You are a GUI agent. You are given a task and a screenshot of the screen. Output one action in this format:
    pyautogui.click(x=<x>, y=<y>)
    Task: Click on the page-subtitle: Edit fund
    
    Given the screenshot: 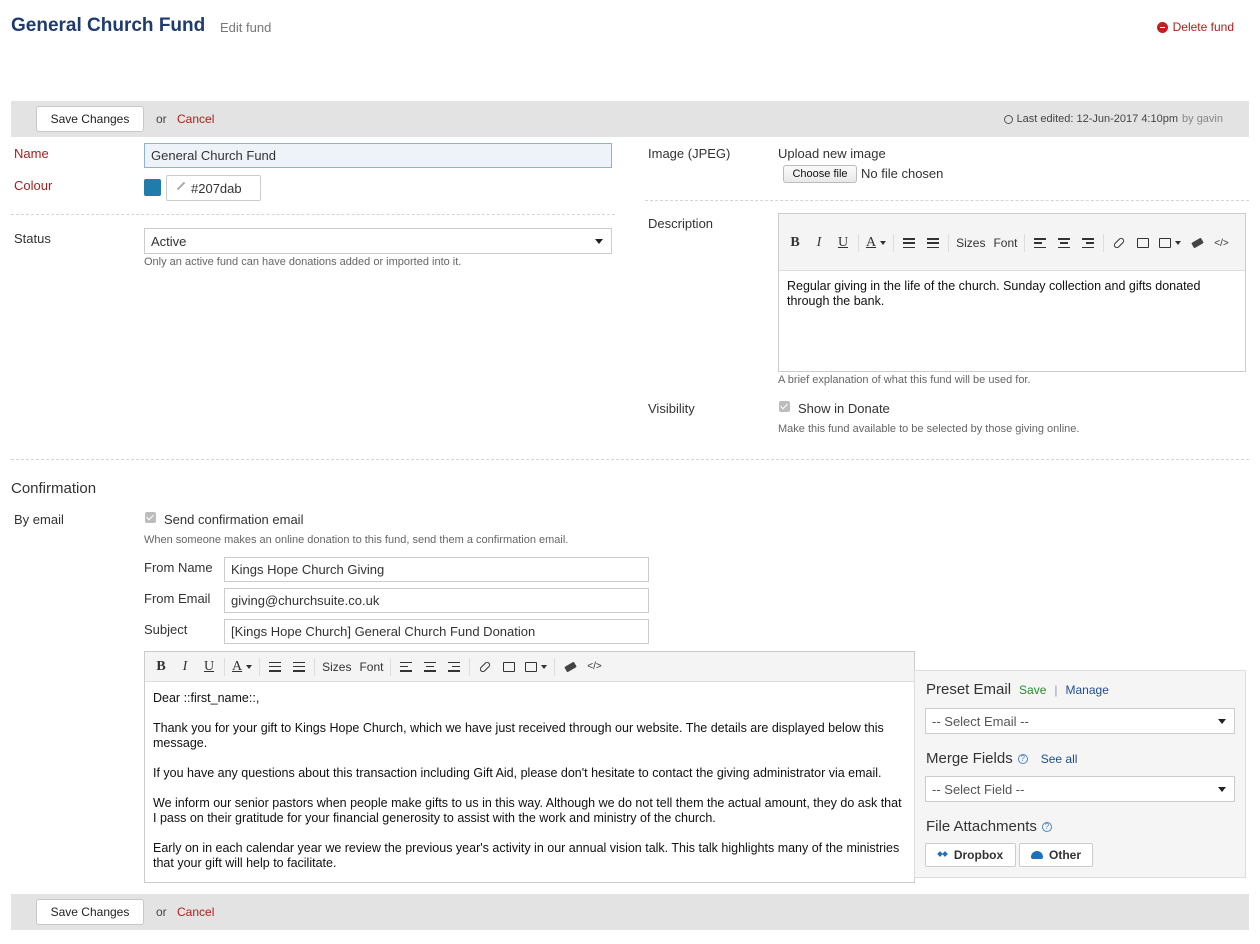 What is the action you would take?
    pyautogui.click(x=246, y=27)
    